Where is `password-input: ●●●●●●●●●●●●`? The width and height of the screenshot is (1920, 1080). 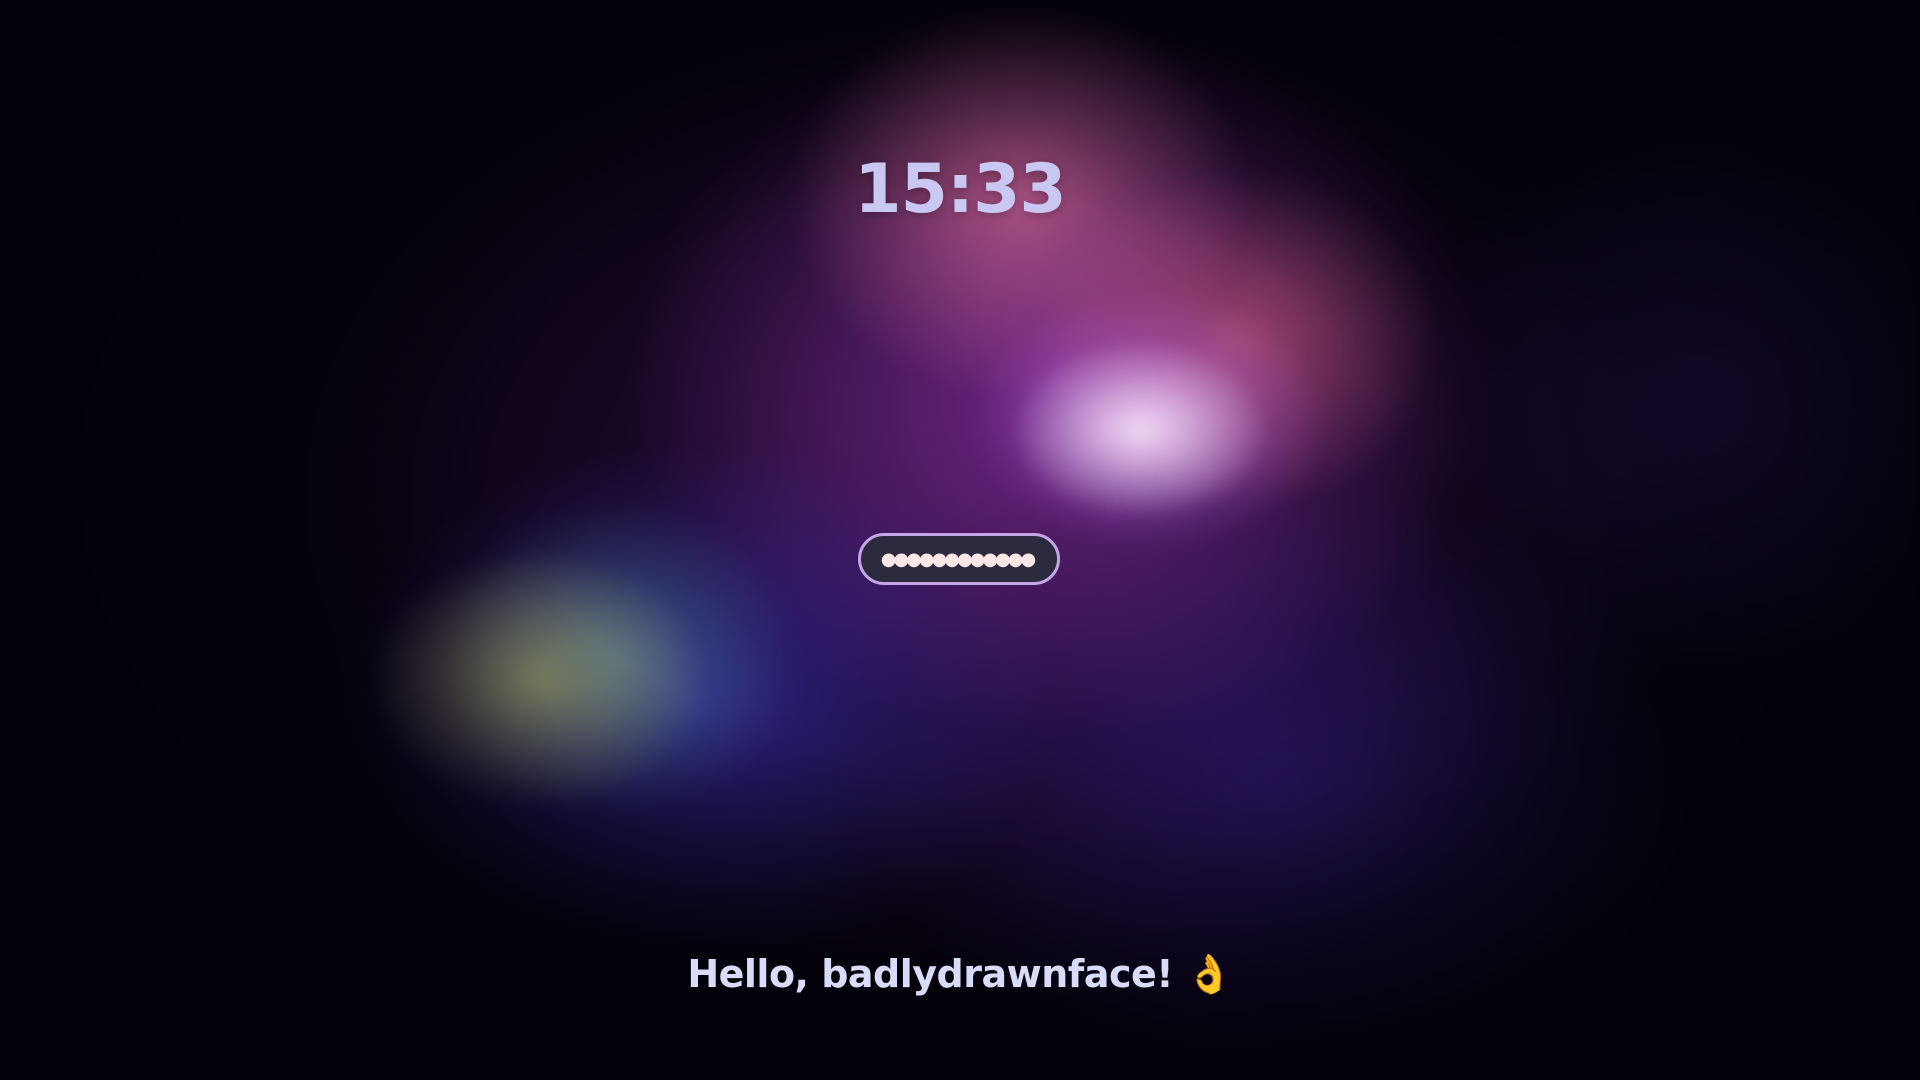 password-input: ●●●●●●●●●●●● is located at coordinates (959, 559).